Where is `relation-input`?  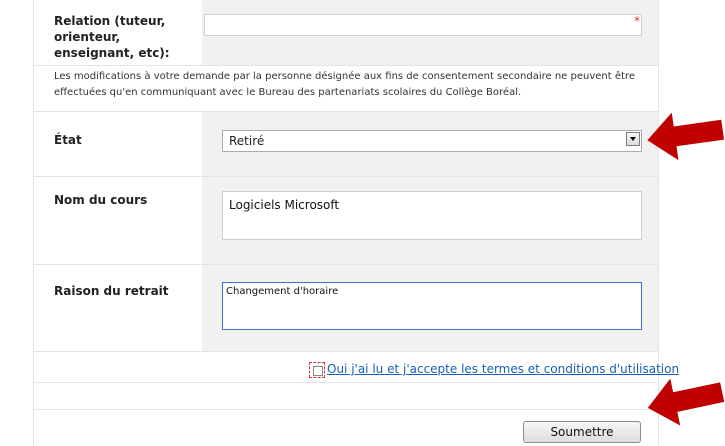
relation-input is located at coordinates (423, 25).